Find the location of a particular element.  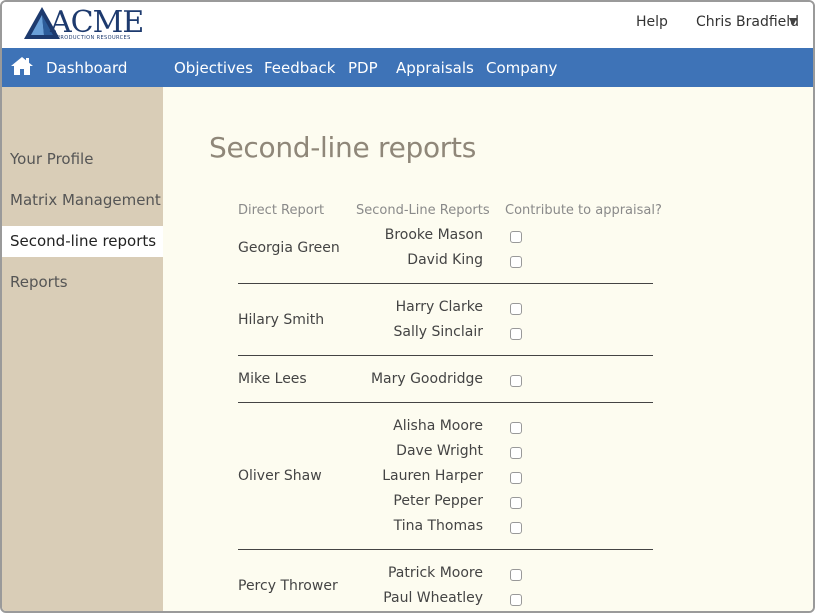

second-line-report-name: Harry Clarke is located at coordinates (439, 307).